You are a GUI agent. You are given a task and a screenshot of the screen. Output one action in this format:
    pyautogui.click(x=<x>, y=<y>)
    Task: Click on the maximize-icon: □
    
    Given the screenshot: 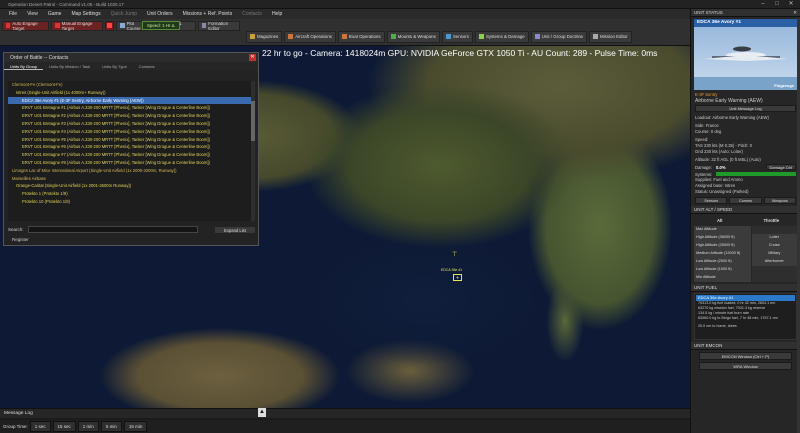 What is the action you would take?
    pyautogui.click(x=777, y=4)
    